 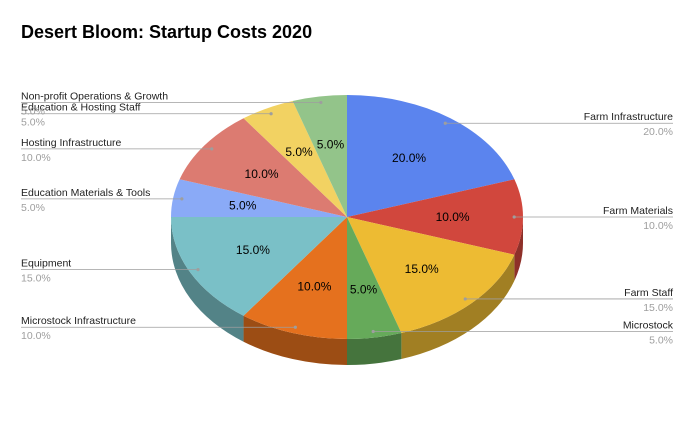 What do you see at coordinates (94, 97) in the screenshot?
I see `callout-label-non-profit-operations-growth: Non-profit Operations & Growth` at bounding box center [94, 97].